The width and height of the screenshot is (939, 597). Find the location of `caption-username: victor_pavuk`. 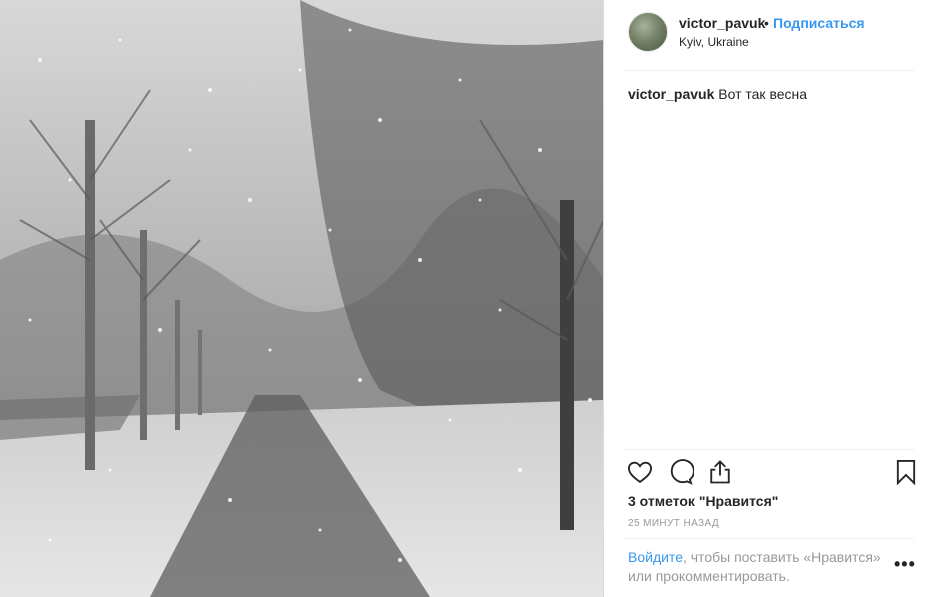

caption-username: victor_pavuk is located at coordinates (671, 94).